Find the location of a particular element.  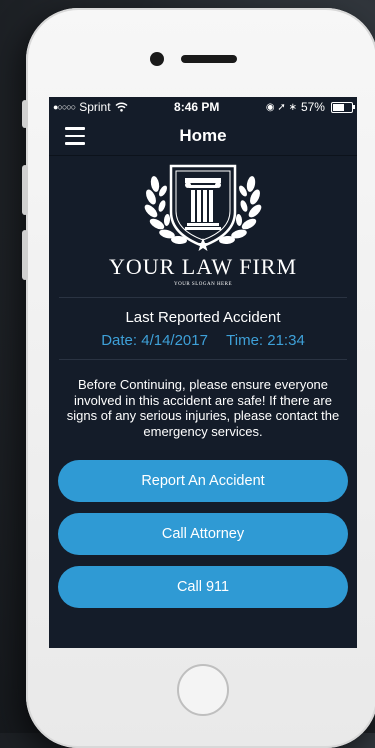

page-title: Home is located at coordinates (203, 135).